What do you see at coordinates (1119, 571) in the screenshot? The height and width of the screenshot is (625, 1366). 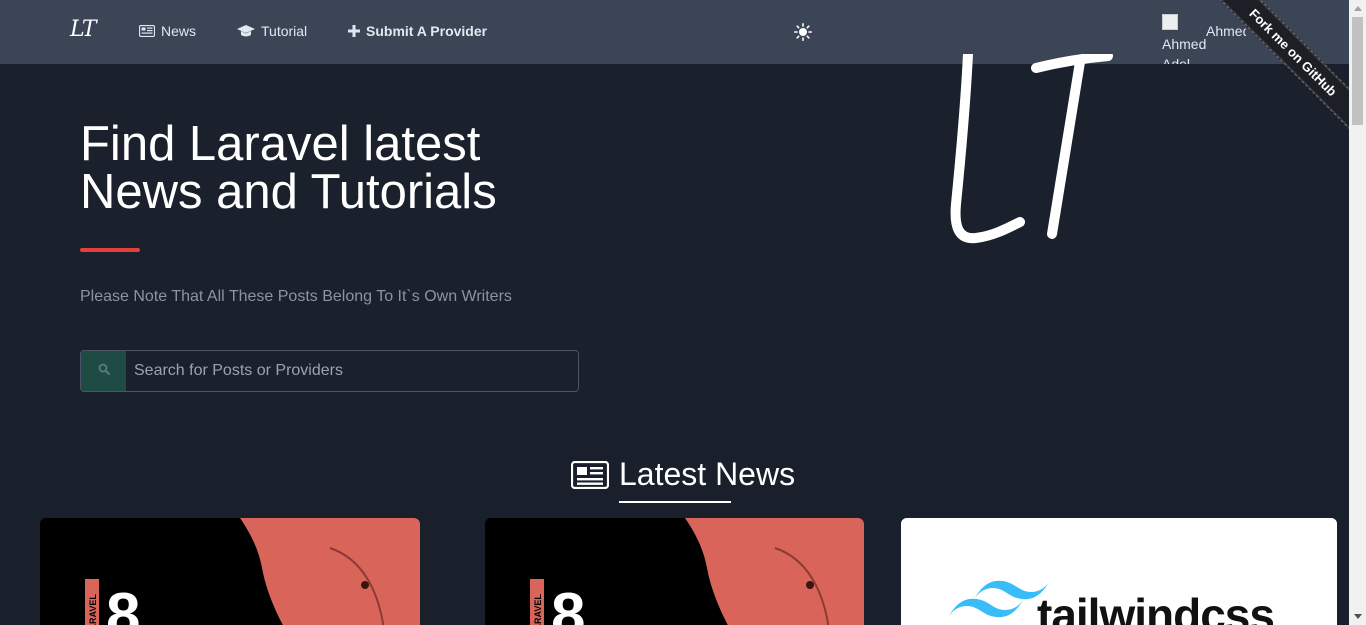 I see `news-card: tailwindcss` at bounding box center [1119, 571].